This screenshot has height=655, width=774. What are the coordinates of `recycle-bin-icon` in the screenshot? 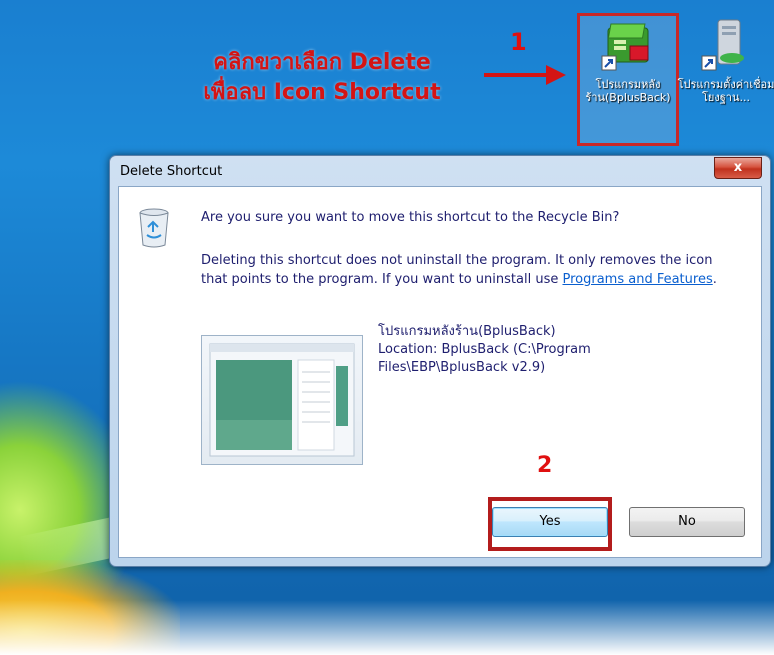 It's located at (154, 228).